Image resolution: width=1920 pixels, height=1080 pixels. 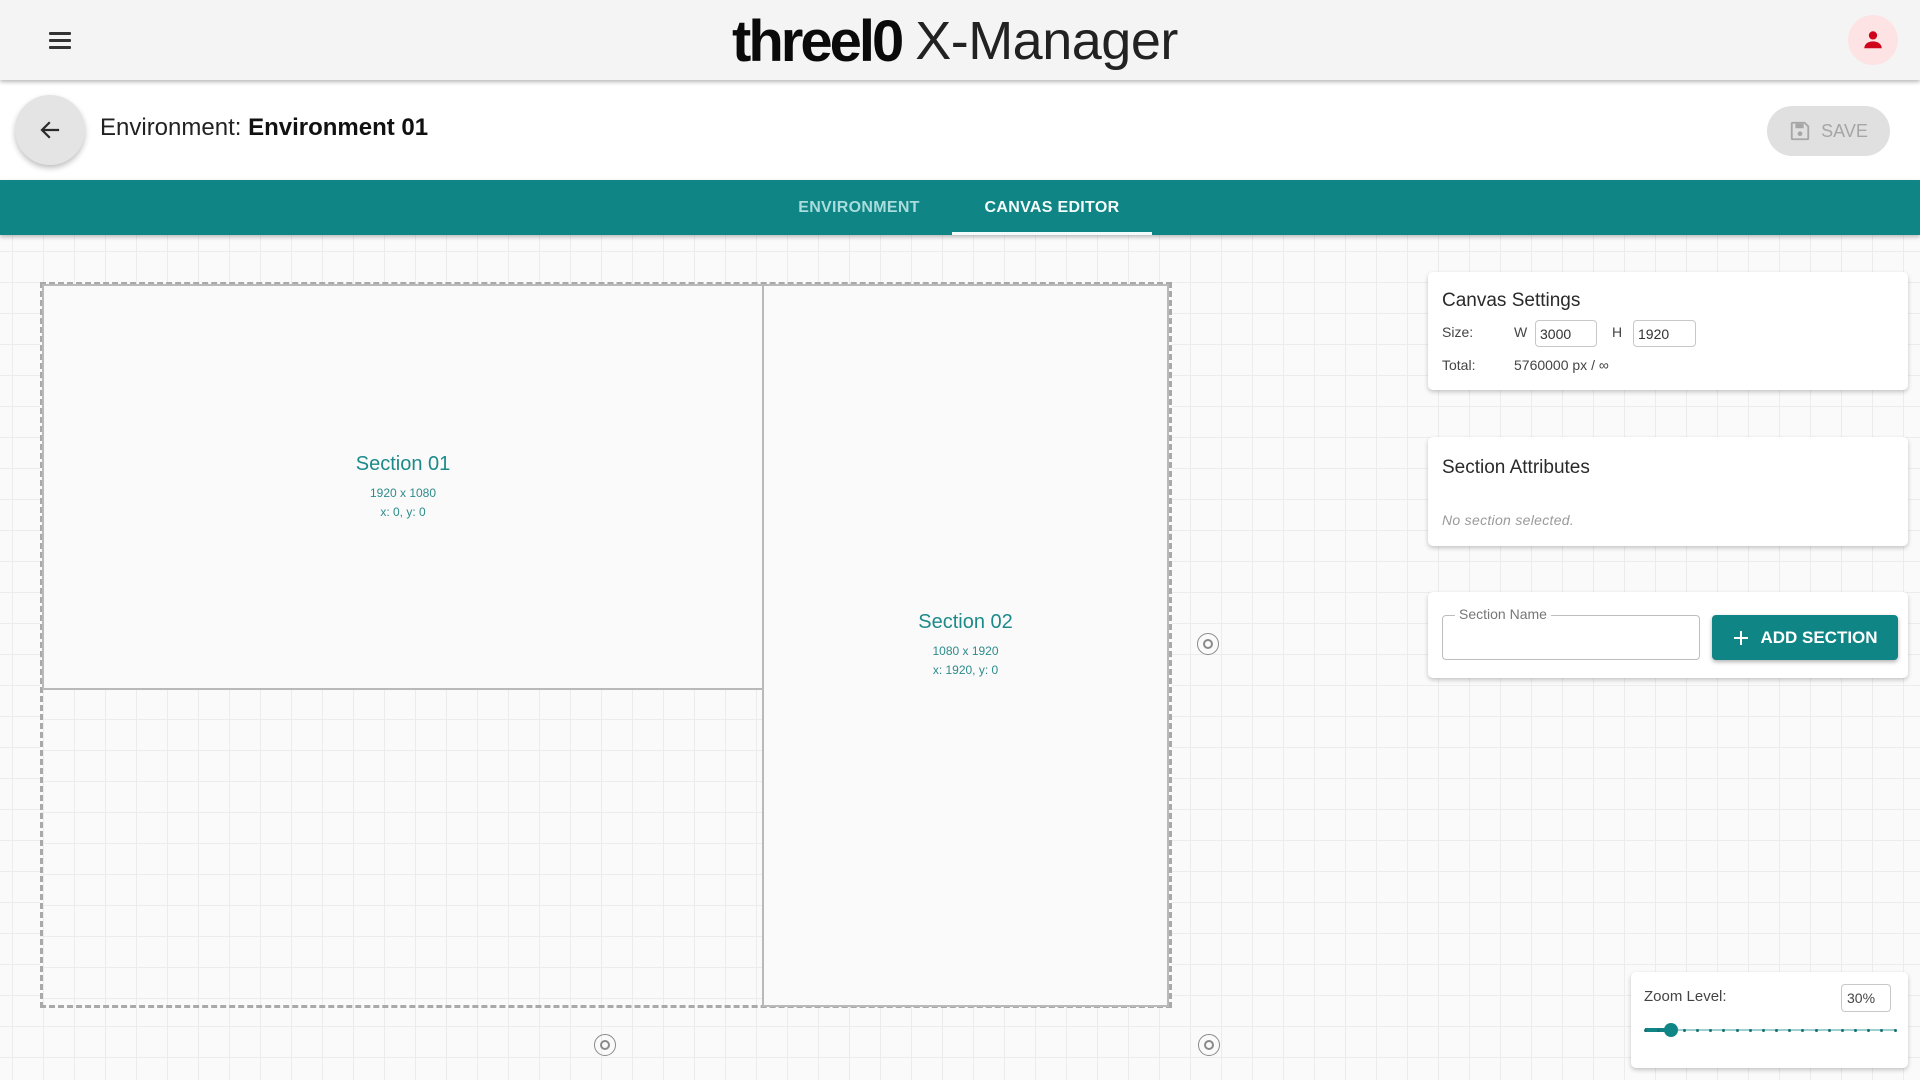 I want to click on no-section-message: No section selected., so click(x=1508, y=520).